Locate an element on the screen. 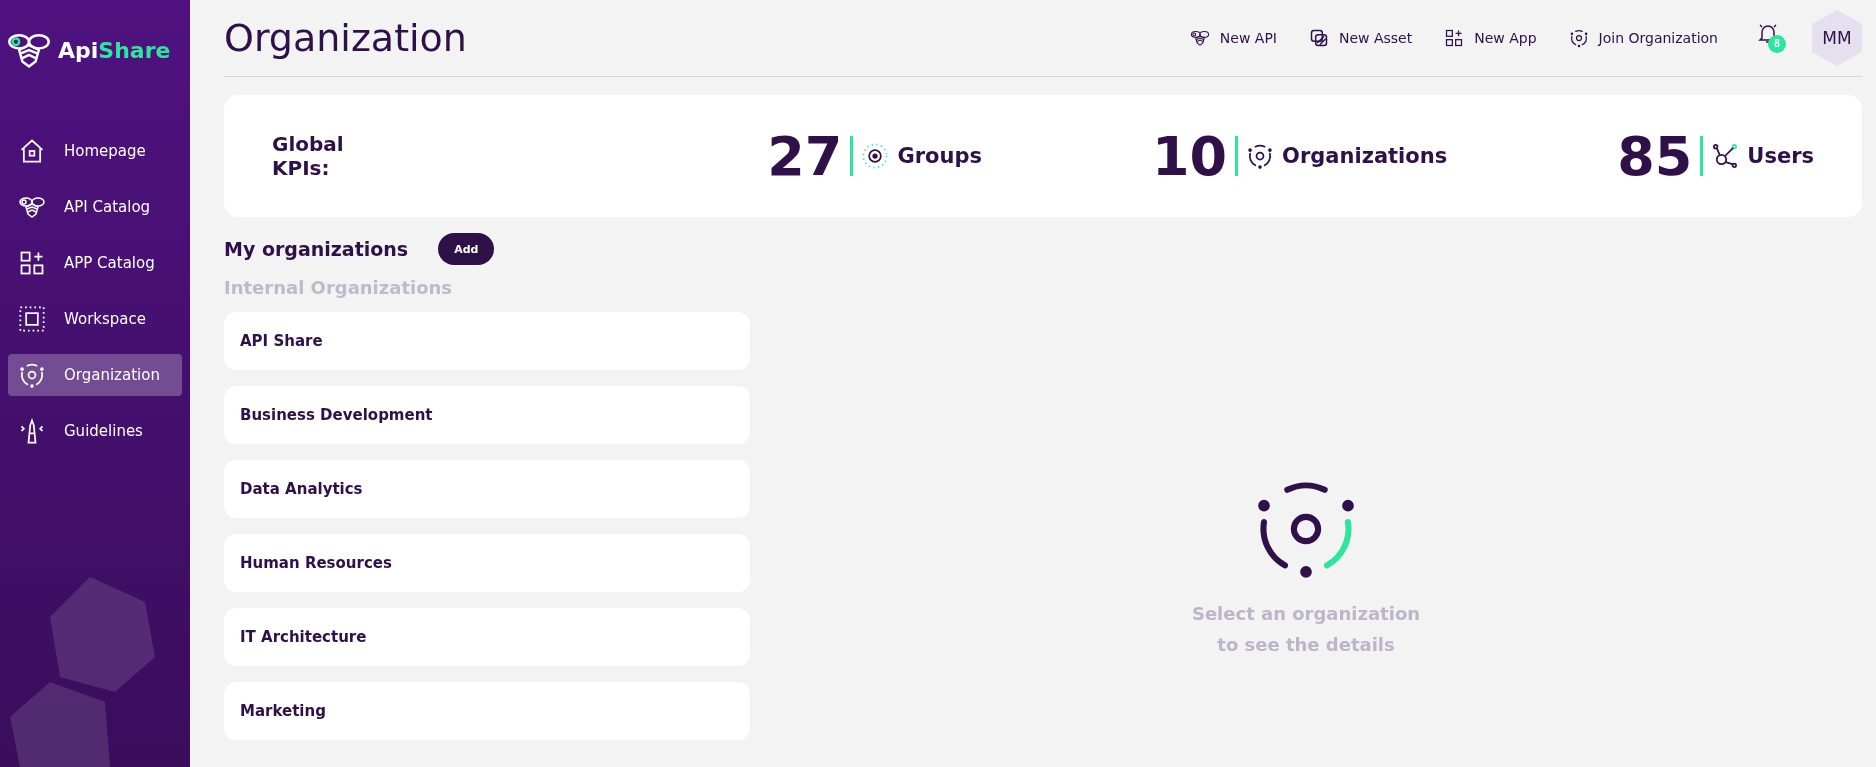  lighthouse-icon is located at coordinates (32, 431).